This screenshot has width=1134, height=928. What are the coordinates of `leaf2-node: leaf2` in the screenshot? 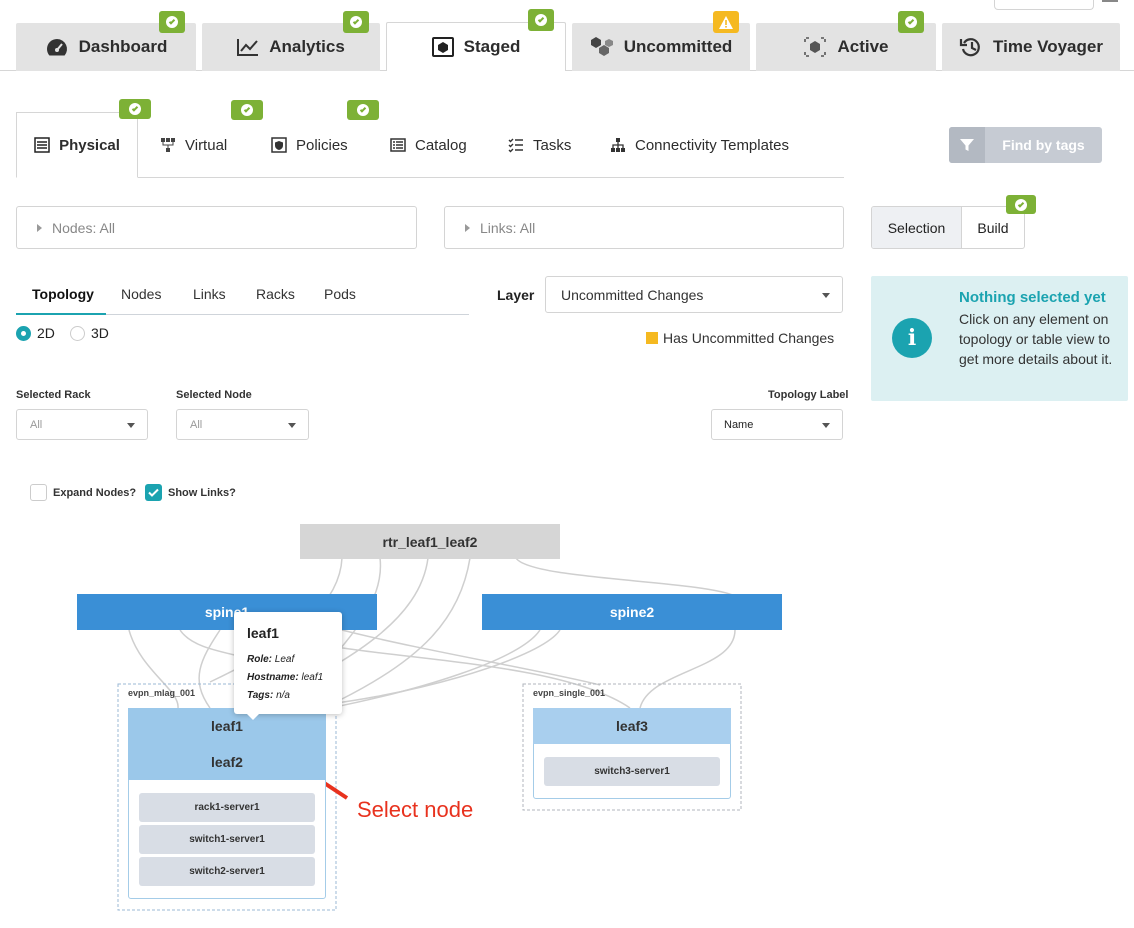 It's located at (227, 762).